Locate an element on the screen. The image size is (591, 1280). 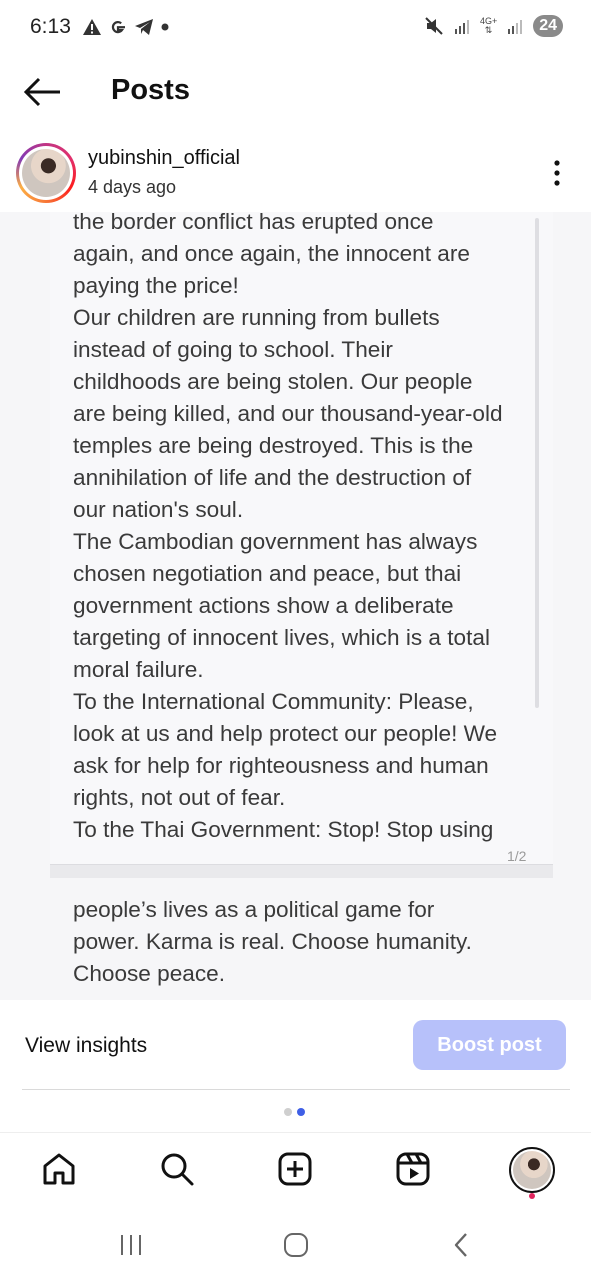
recent-apps-button is located at coordinates (131, 1245).